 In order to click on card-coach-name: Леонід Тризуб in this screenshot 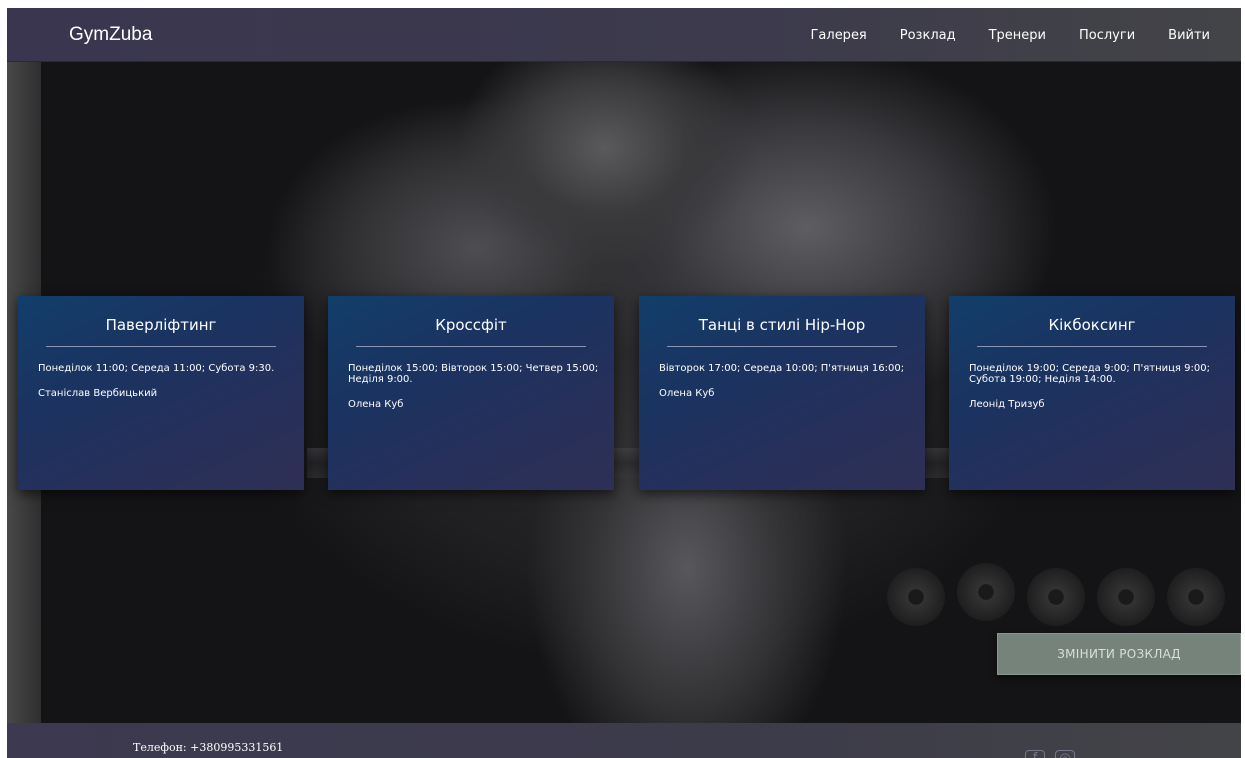, I will do `click(1007, 404)`.